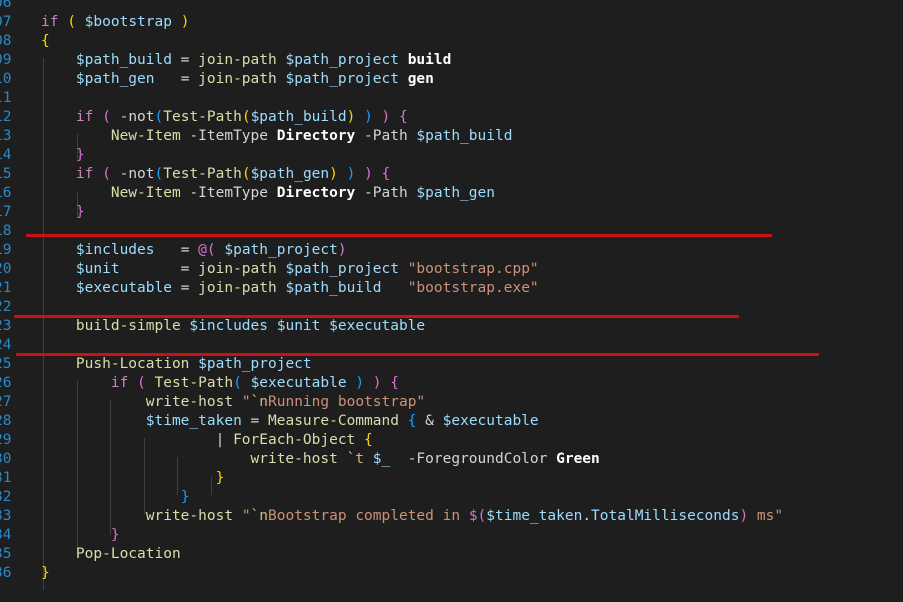 The height and width of the screenshot is (602, 903). I want to click on code-line: 15 if ( -not(Test-Path($path_gen) ) ) {, so click(451, 174).